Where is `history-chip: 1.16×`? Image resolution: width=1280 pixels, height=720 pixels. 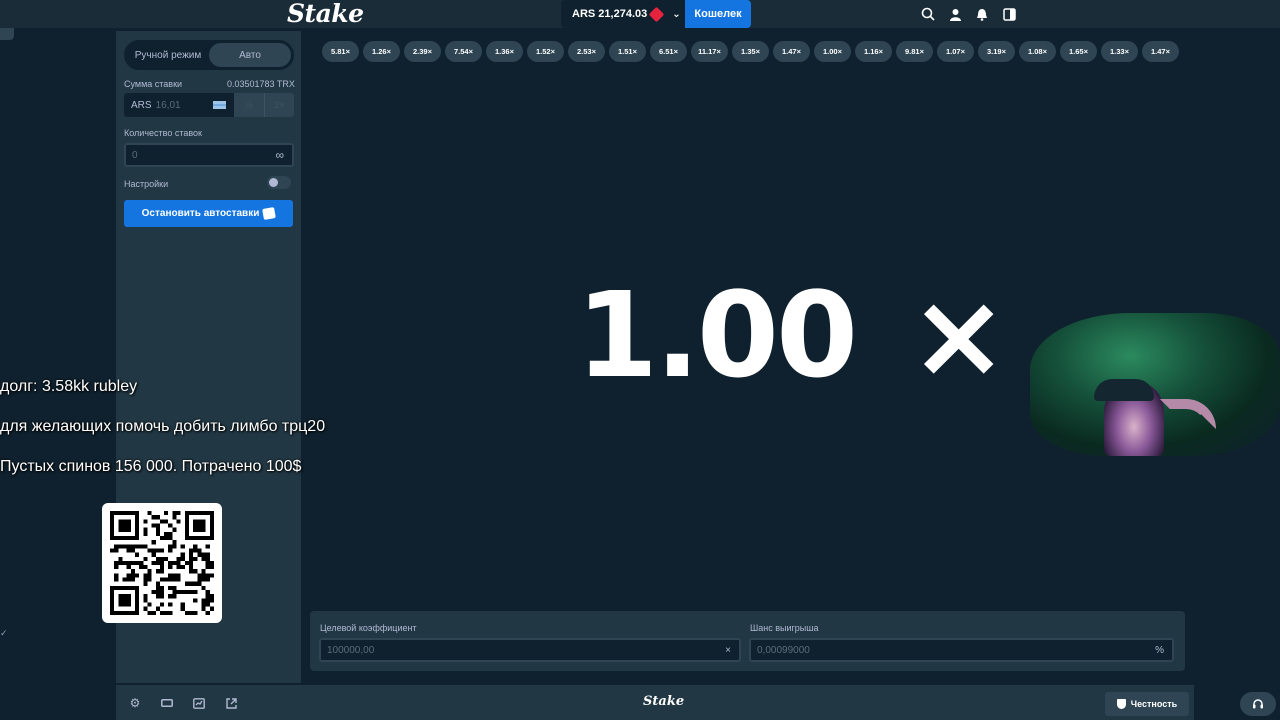
history-chip: 1.16× is located at coordinates (873, 51).